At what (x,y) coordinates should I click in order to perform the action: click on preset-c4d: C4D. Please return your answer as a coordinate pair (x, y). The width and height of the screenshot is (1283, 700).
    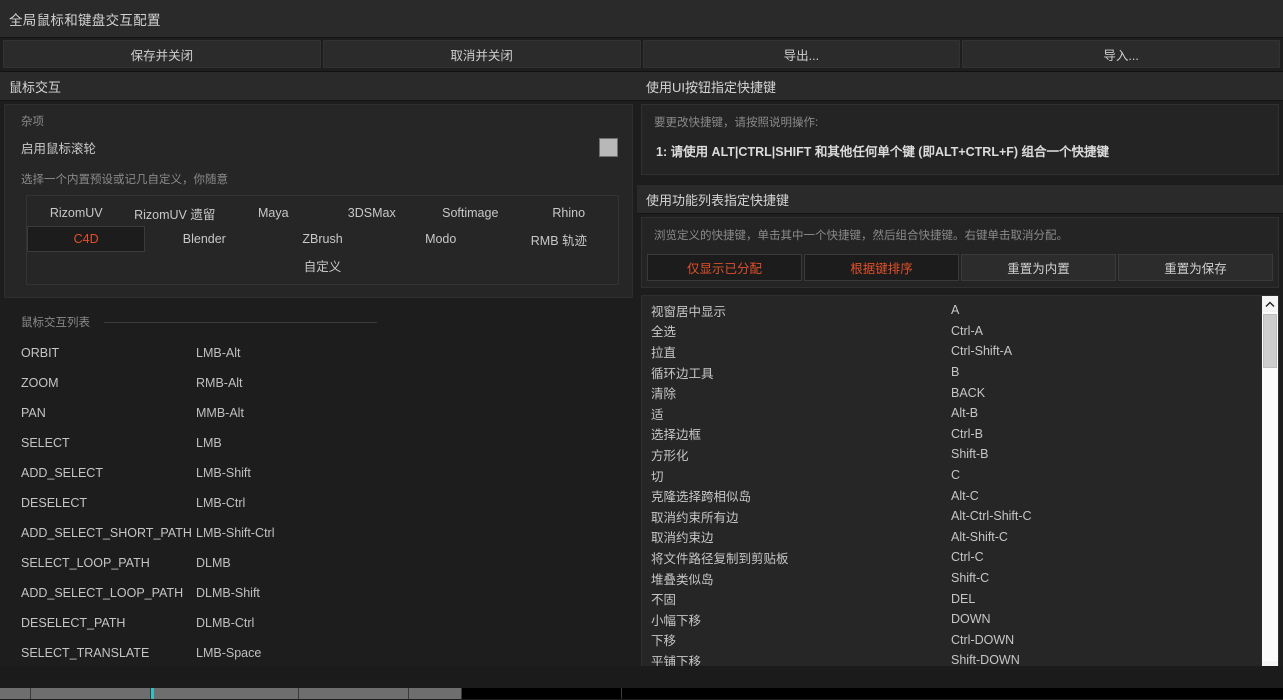
    Looking at the image, I should click on (86, 239).